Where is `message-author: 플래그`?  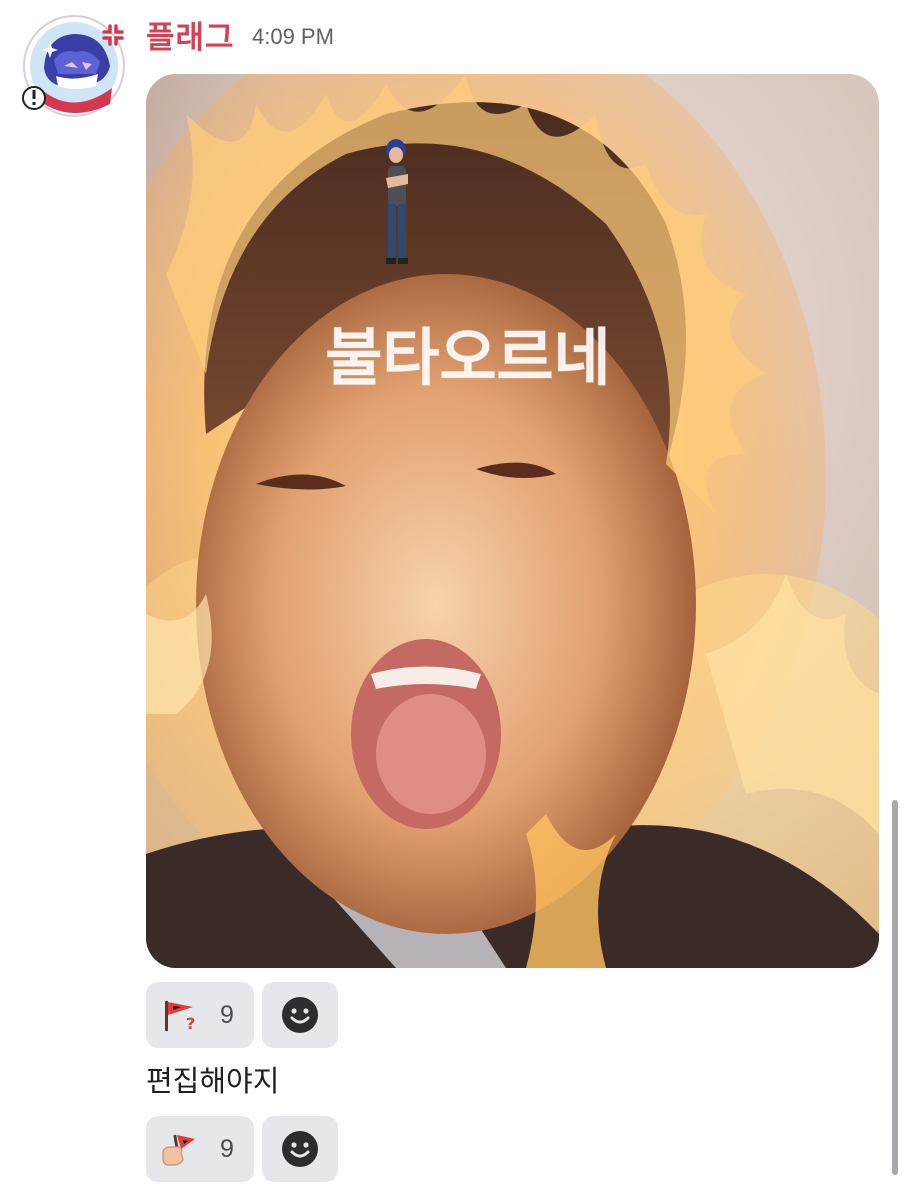 message-author: 플래그 is located at coordinates (190, 34).